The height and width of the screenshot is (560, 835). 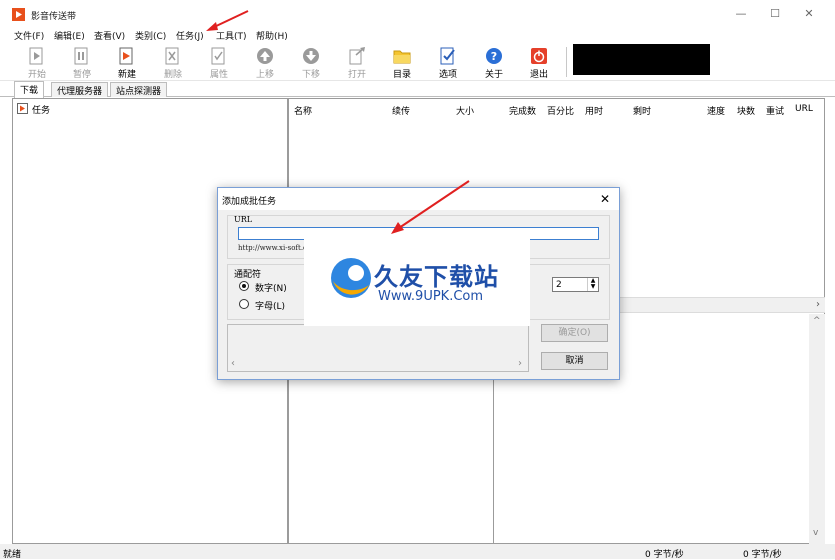 What do you see at coordinates (248, 275) in the screenshot?
I see `wildcard-label: 通配符` at bounding box center [248, 275].